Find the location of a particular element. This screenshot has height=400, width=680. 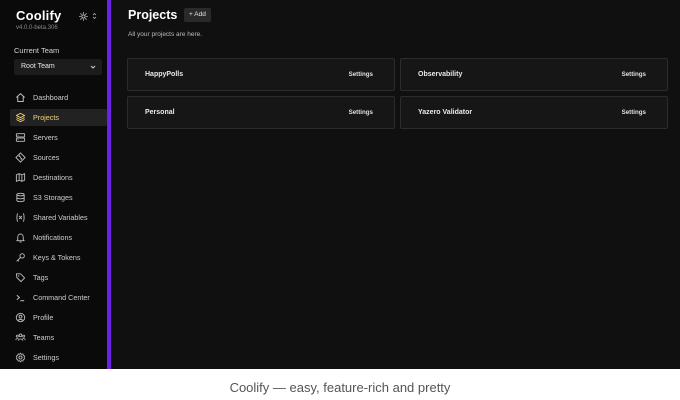

sidebar-item-label: Teams is located at coordinates (44, 337).